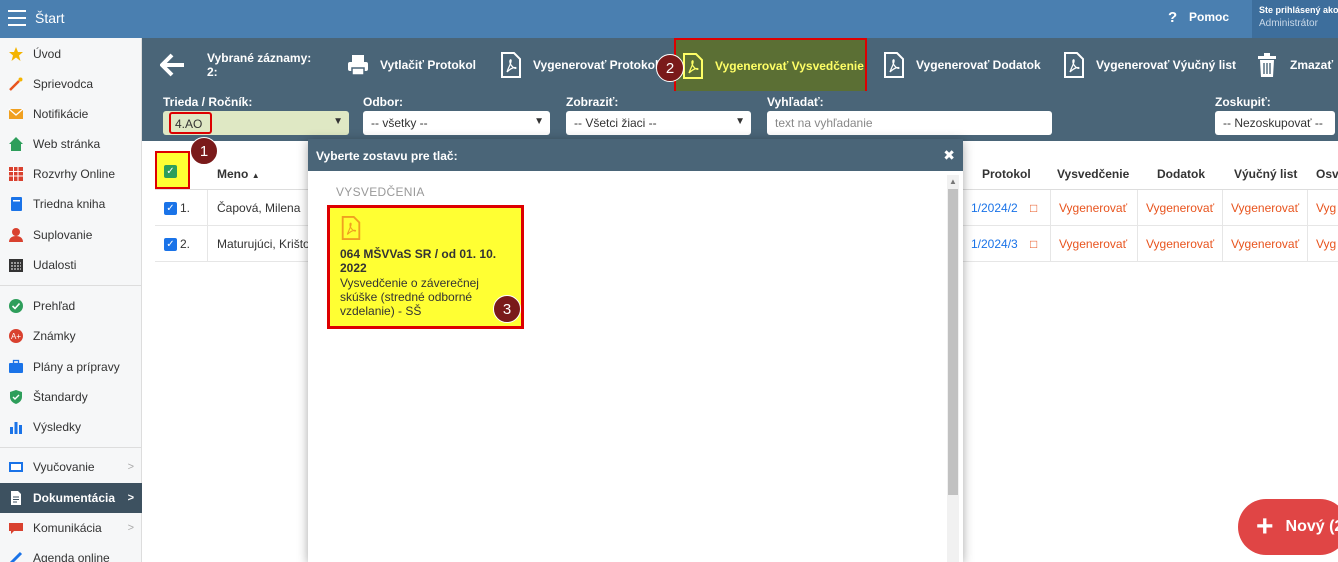 This screenshot has width=1338, height=562. I want to click on hamburger-menu-icon, so click(17, 18).